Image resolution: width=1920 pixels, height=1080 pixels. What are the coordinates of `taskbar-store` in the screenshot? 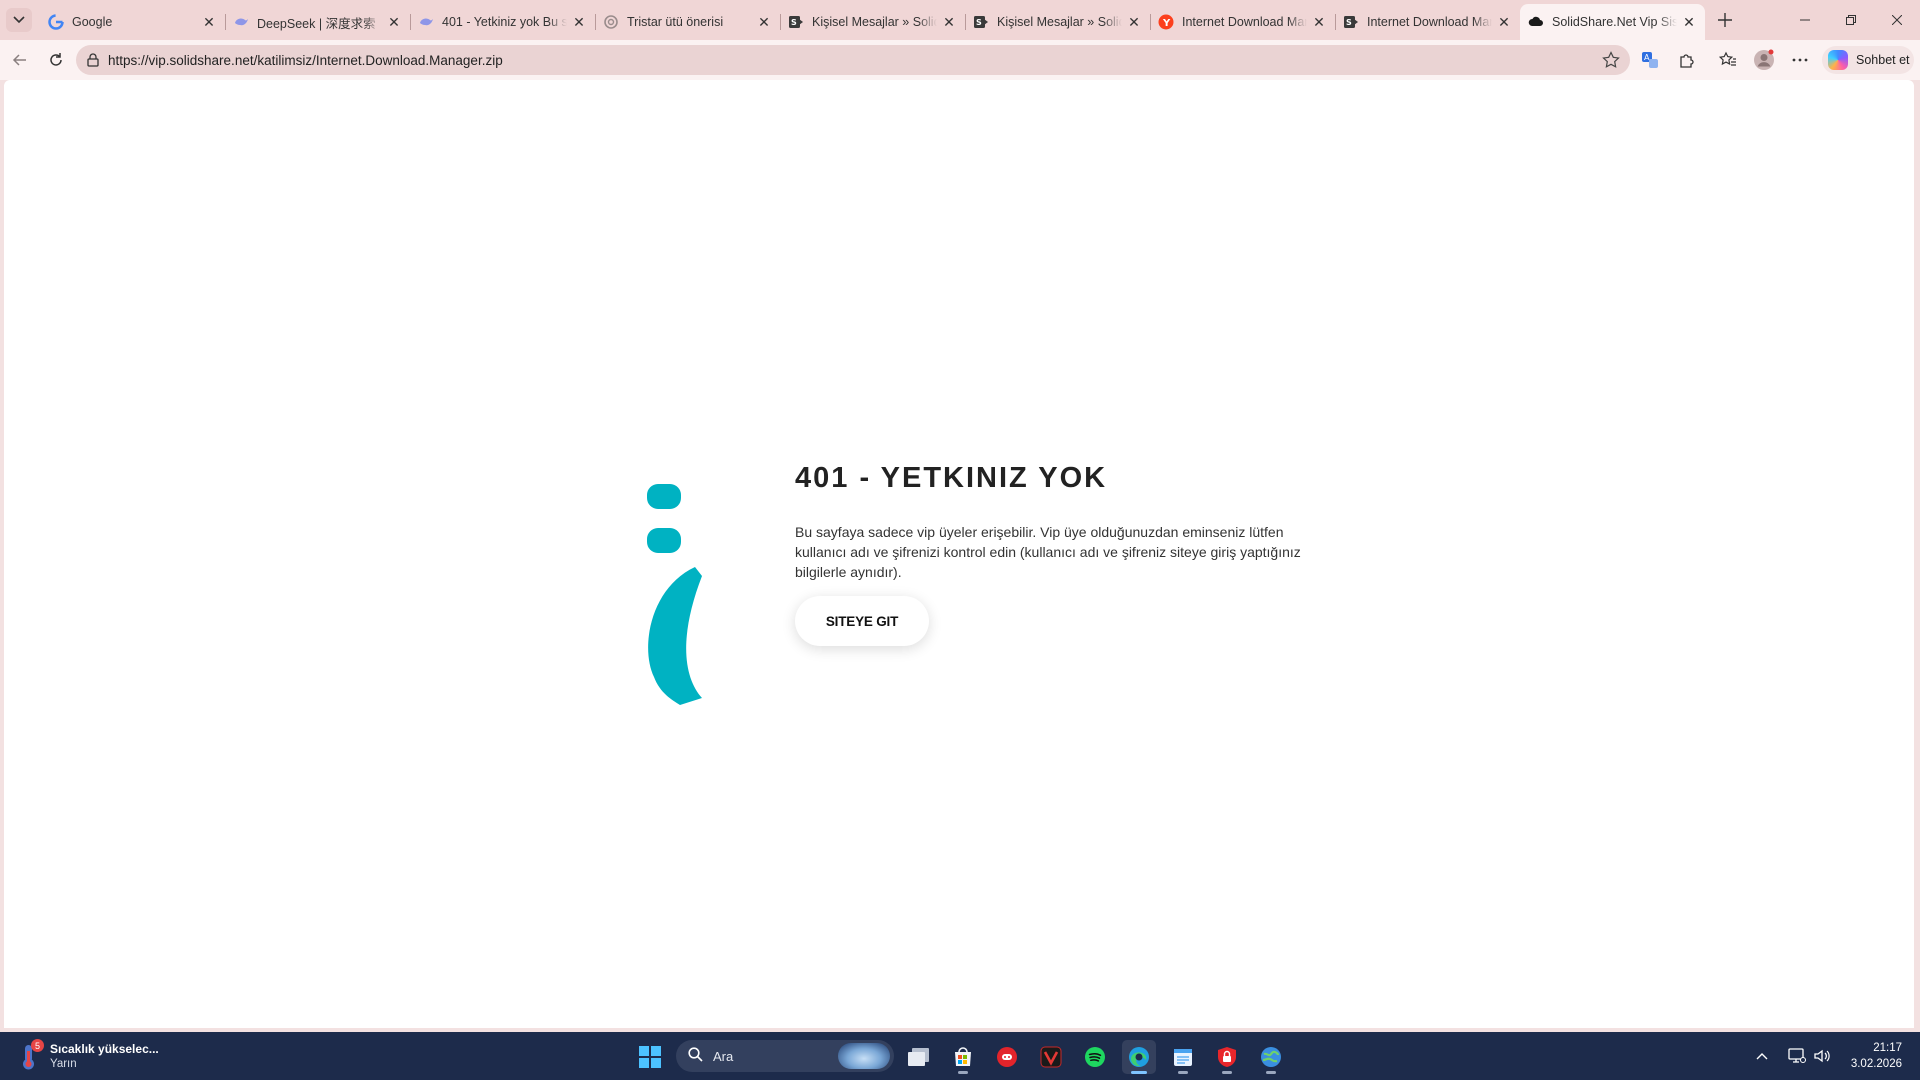 It's located at (963, 1057).